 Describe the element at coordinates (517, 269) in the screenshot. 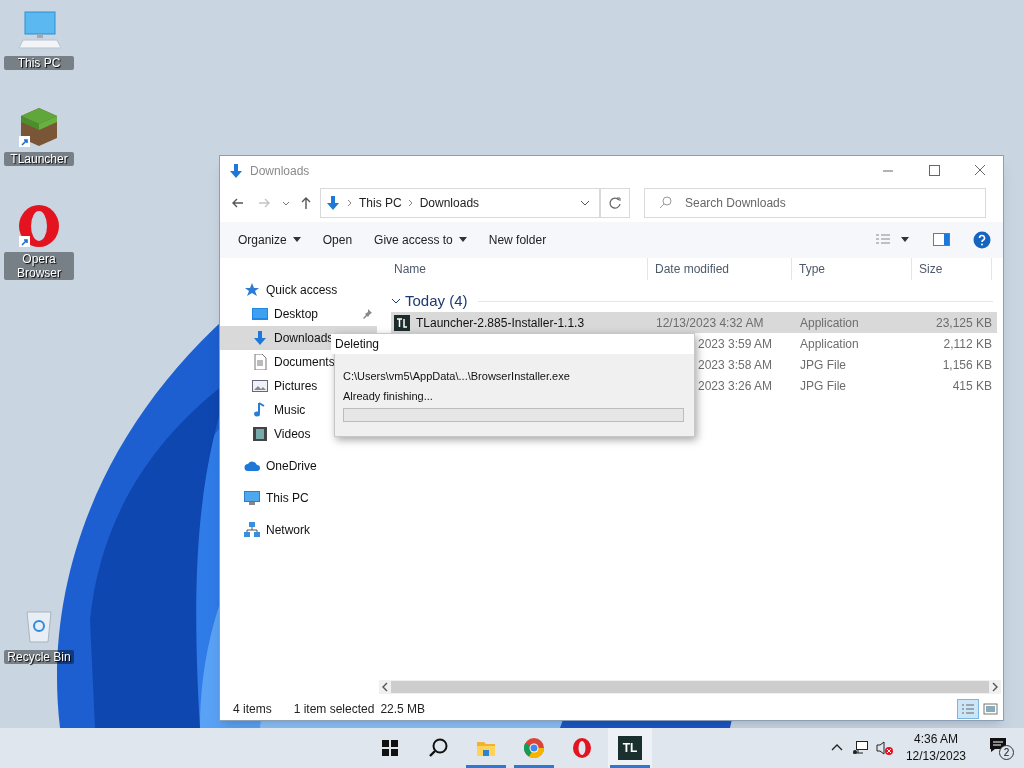

I see `column-header: Name` at that location.